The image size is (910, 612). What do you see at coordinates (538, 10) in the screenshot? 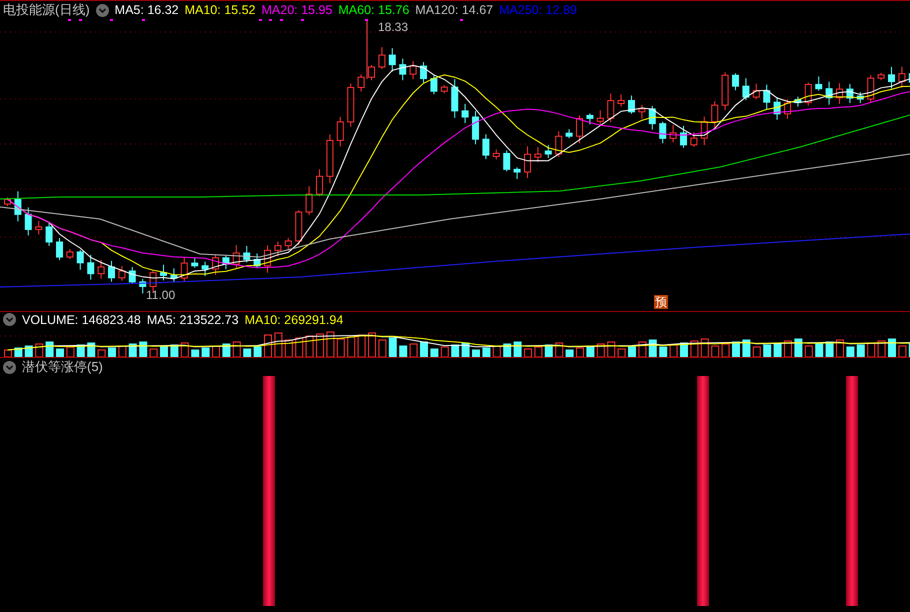
I see `indicator-value: MA250: 12.89` at bounding box center [538, 10].